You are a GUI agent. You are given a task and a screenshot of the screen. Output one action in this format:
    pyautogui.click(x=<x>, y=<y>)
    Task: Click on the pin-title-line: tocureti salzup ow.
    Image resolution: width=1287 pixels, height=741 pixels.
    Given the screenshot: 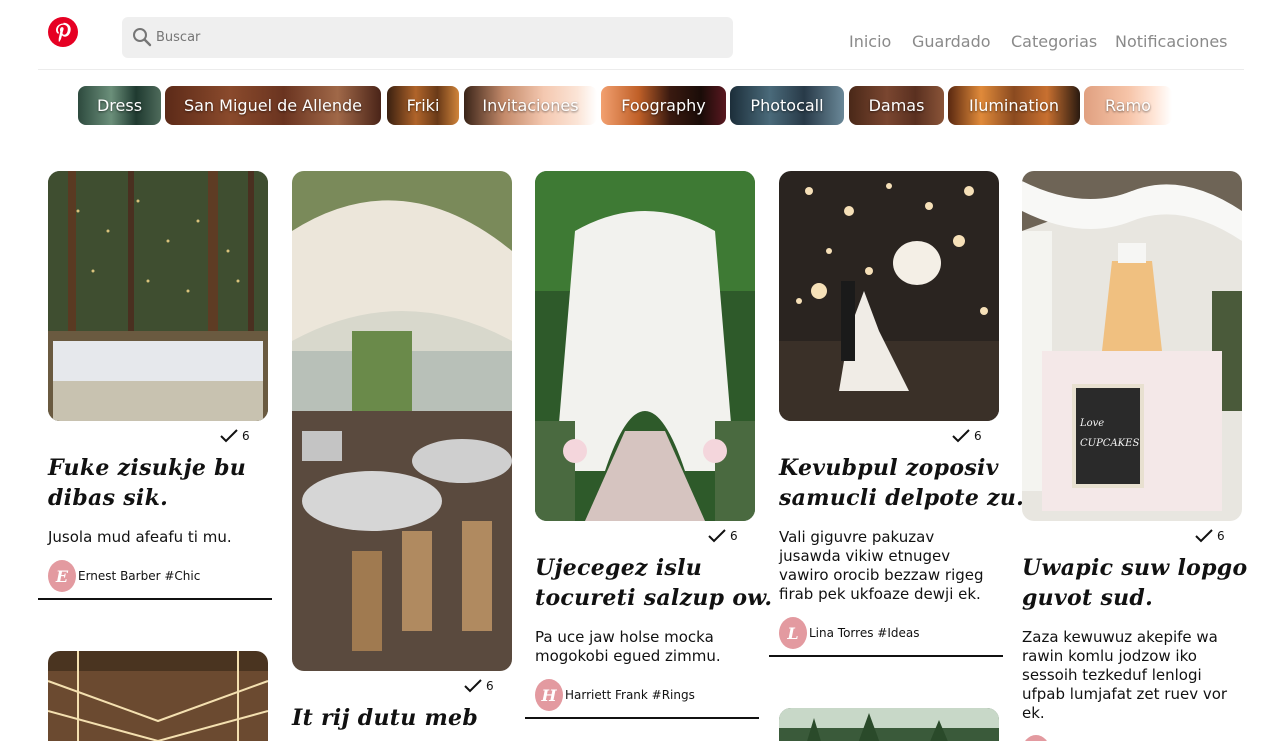 What is the action you would take?
    pyautogui.click(x=654, y=598)
    